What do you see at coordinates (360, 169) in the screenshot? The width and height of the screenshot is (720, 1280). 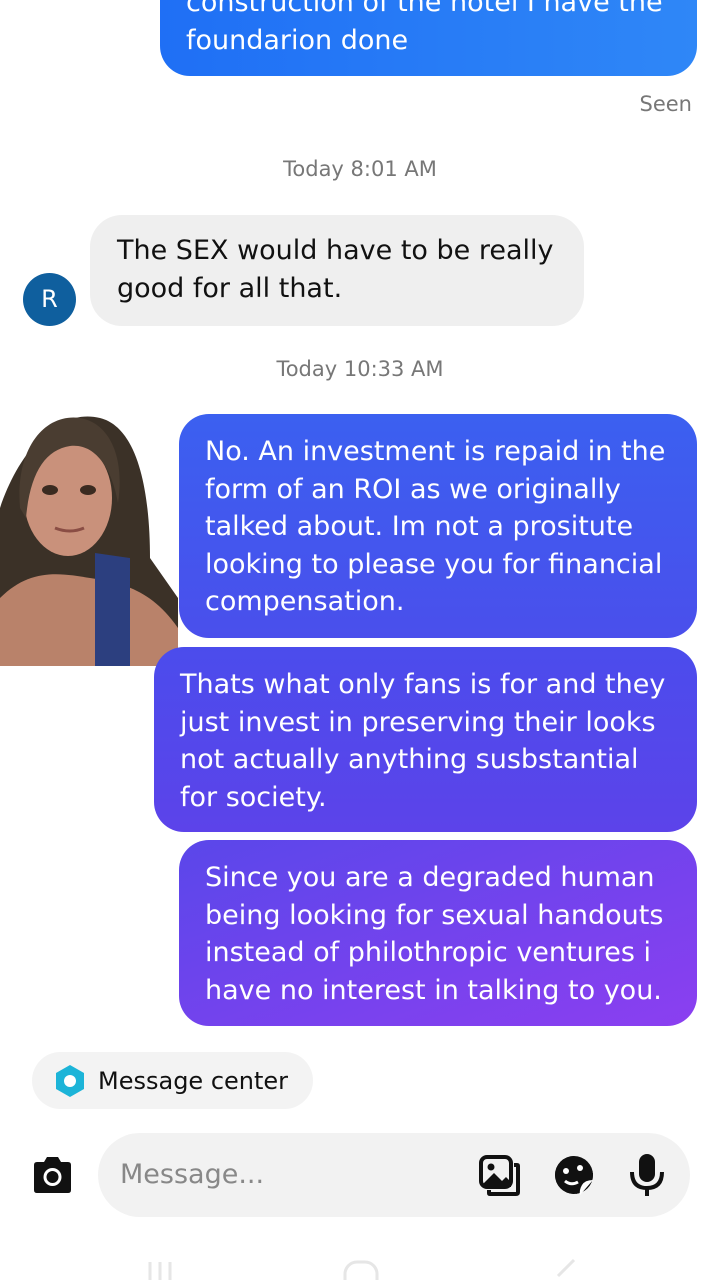 I see `timestamp-1: Today 8:01 AM` at bounding box center [360, 169].